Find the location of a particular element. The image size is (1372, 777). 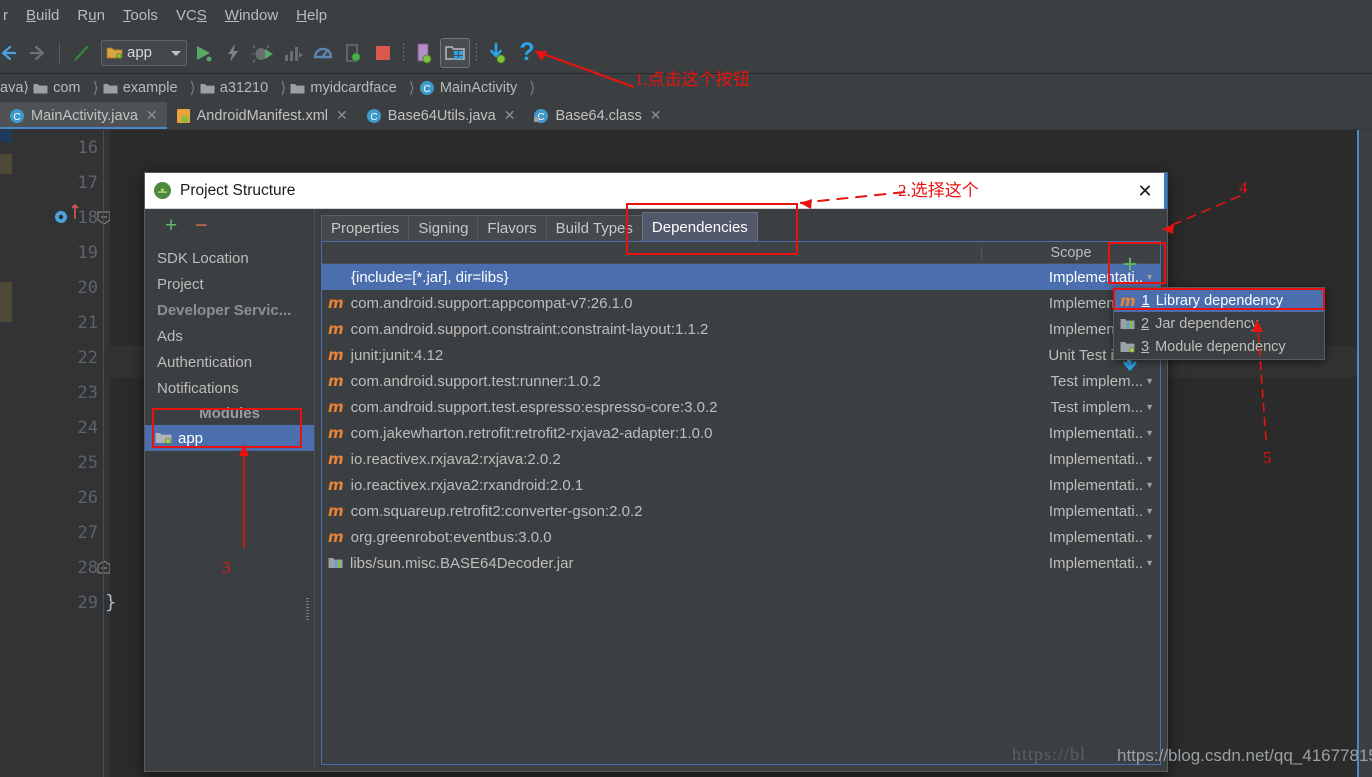

menu-item-number: 3 is located at coordinates (1145, 346).